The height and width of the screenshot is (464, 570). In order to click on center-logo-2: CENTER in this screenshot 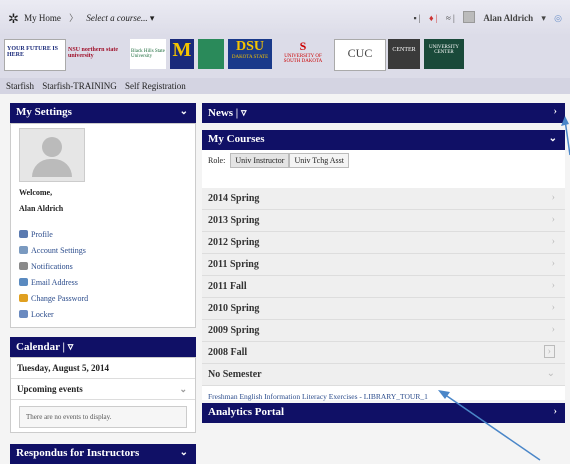, I will do `click(404, 54)`.